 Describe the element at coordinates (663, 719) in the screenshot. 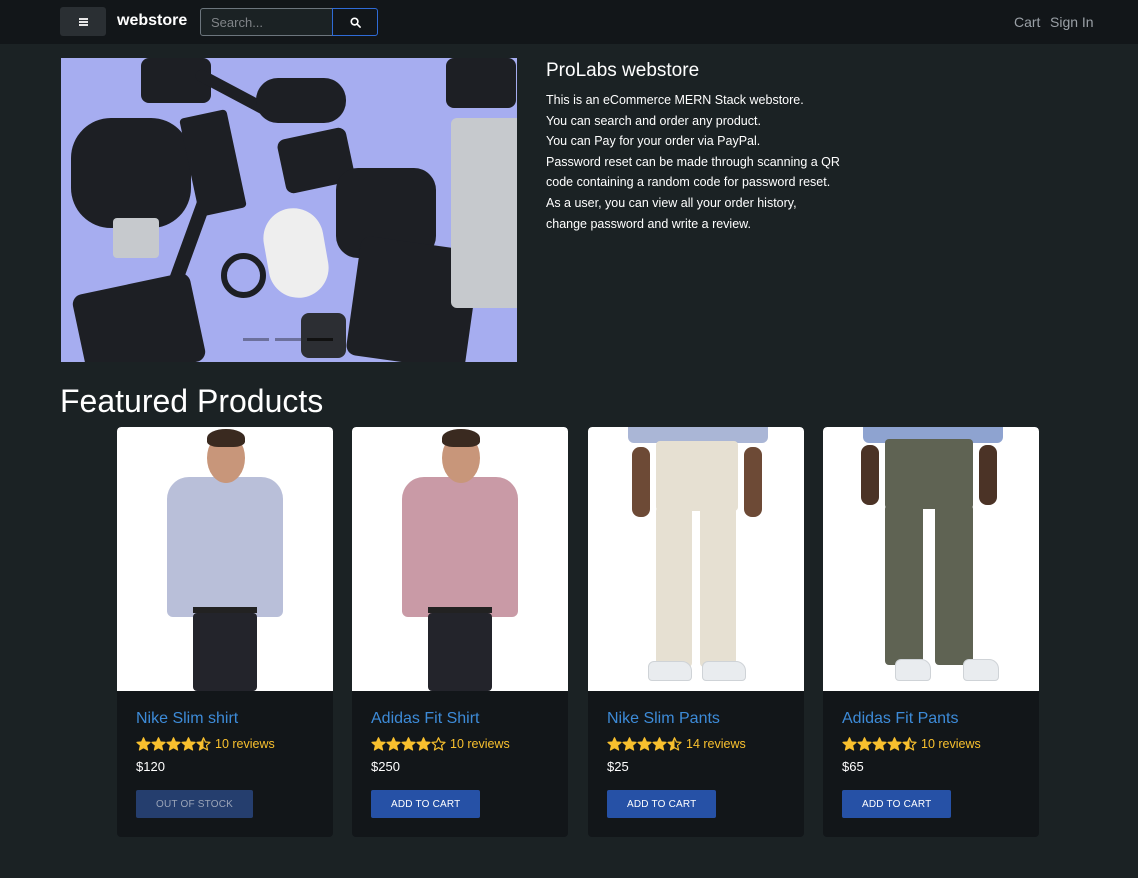

I see `product-name: Nike Slim Pants` at that location.